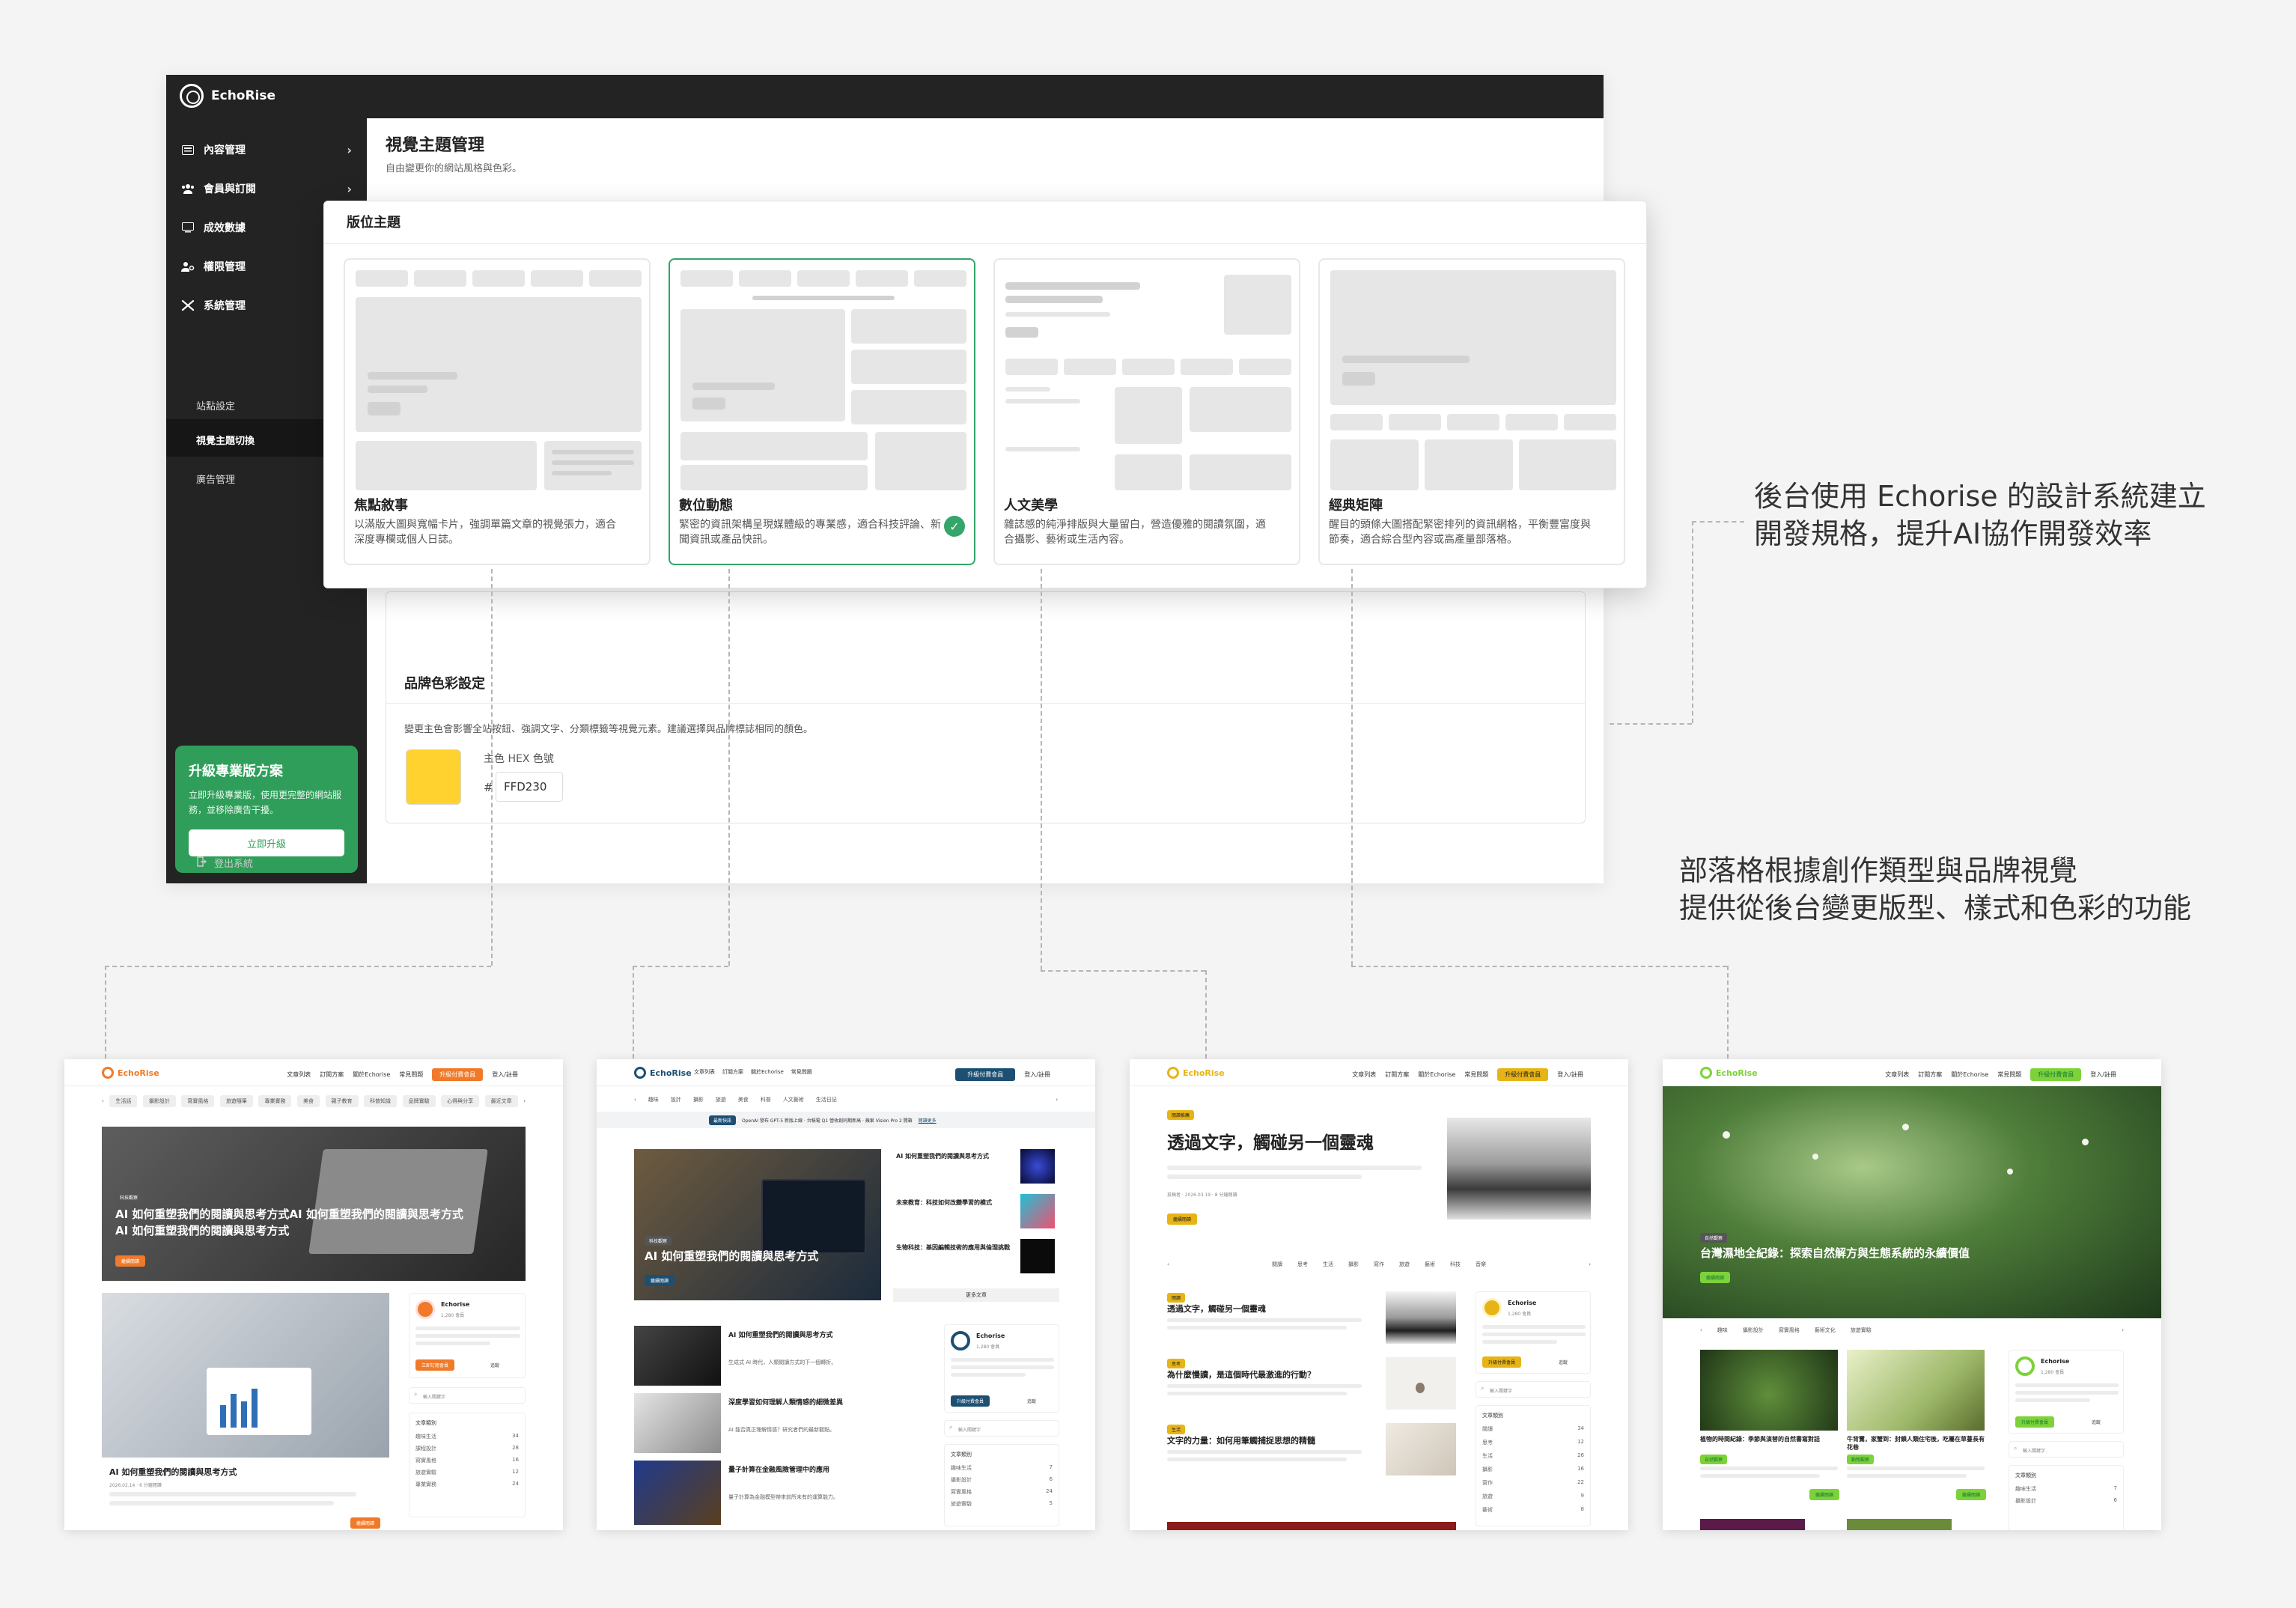  I want to click on category-chip: 美食, so click(743, 1099).